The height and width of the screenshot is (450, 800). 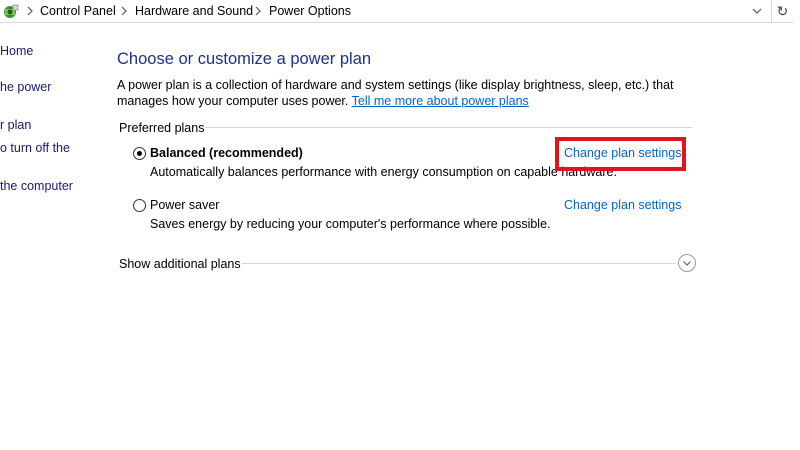 I want to click on expand-additional-plans-button, so click(x=687, y=263).